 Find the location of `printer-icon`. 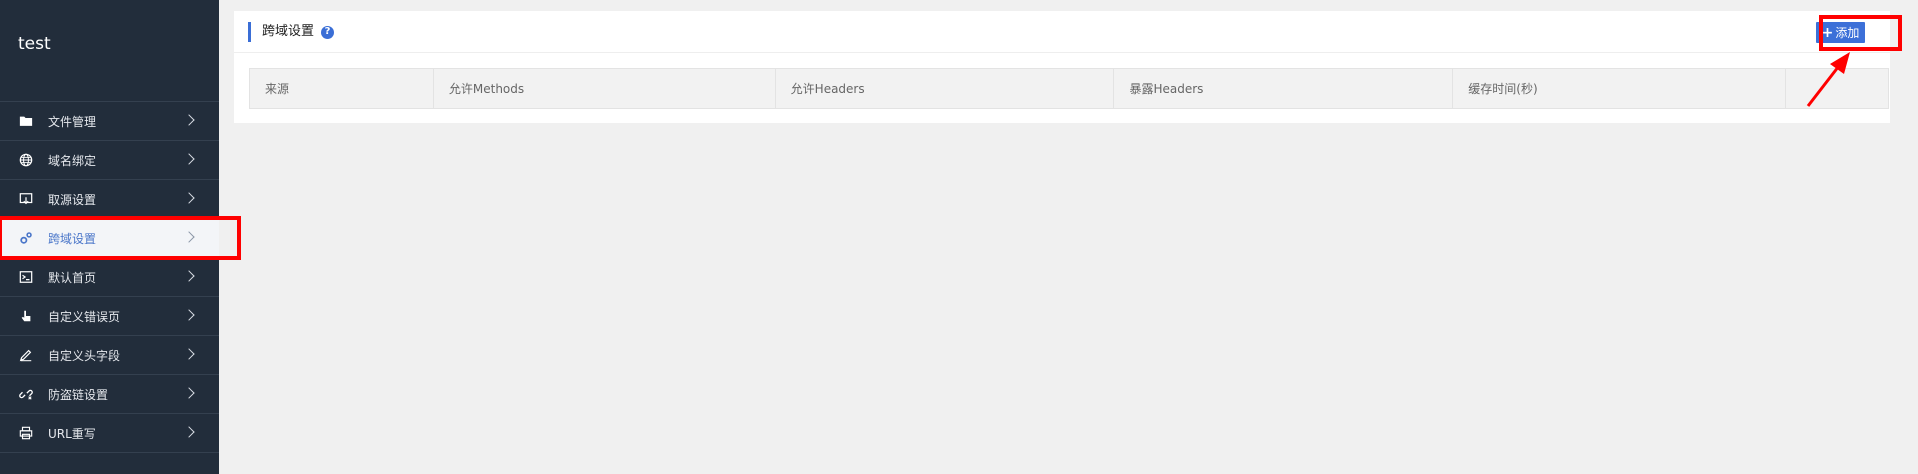

printer-icon is located at coordinates (26, 433).